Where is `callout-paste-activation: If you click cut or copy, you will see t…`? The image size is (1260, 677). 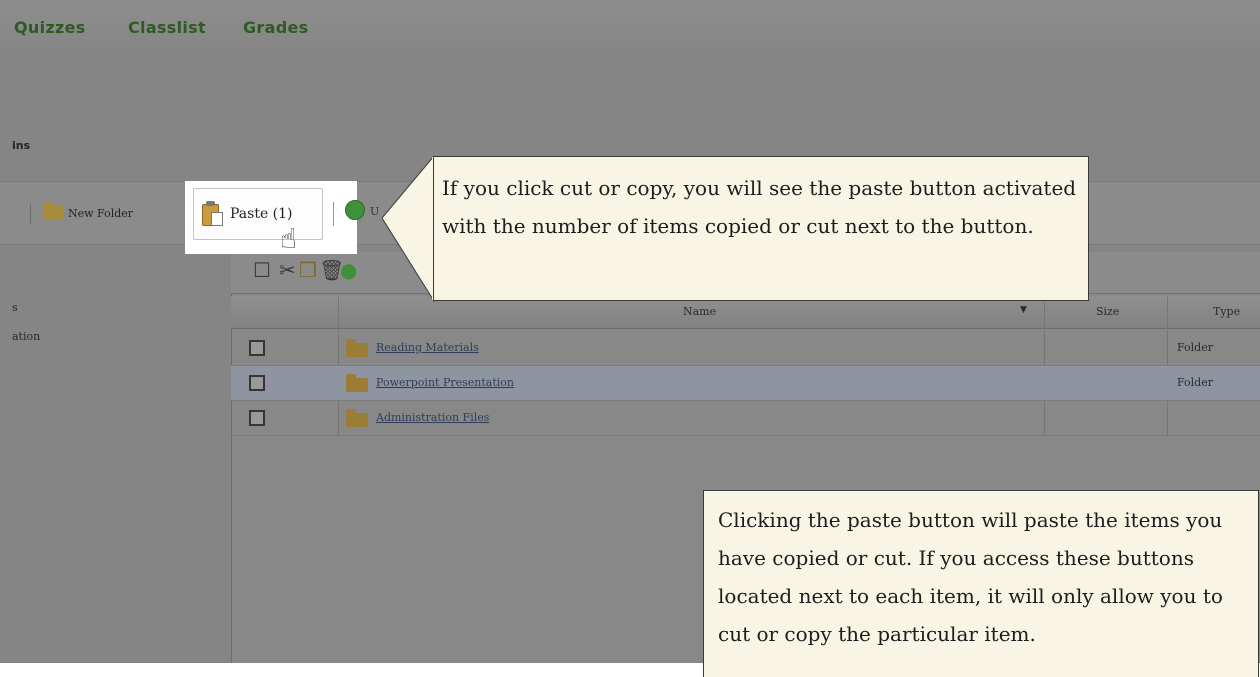 callout-paste-activation: If you click cut or copy, you will see t… is located at coordinates (761, 228).